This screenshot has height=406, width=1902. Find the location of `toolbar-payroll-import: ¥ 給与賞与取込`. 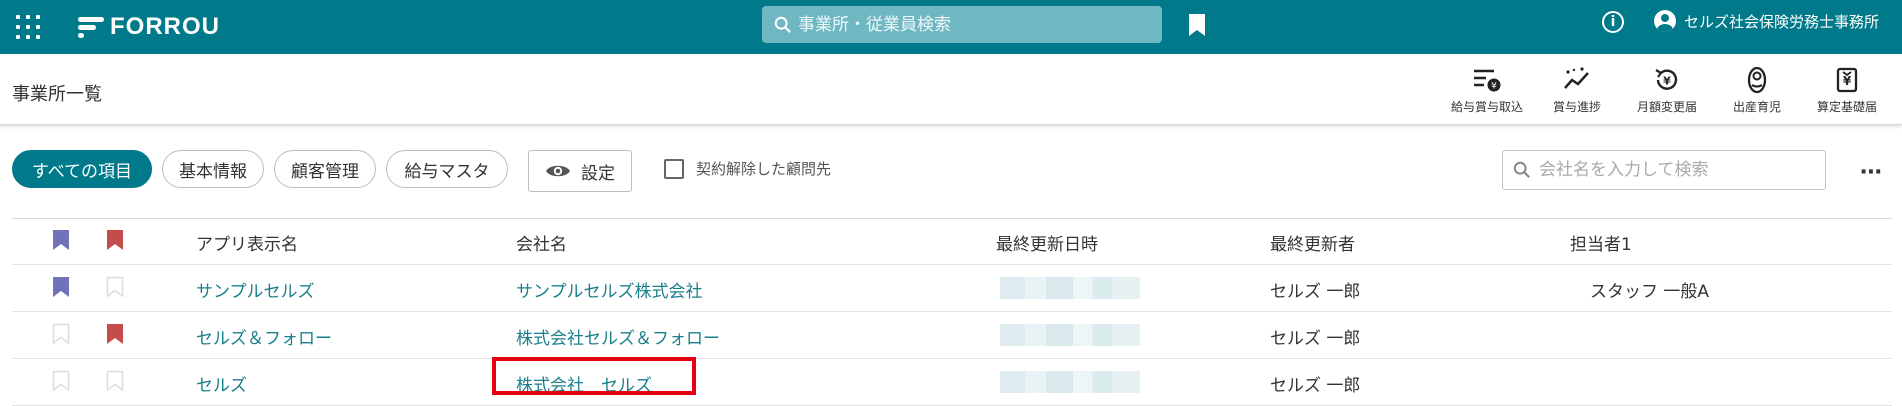

toolbar-payroll-import: ¥ 給与賞与取込 is located at coordinates (1487, 90).